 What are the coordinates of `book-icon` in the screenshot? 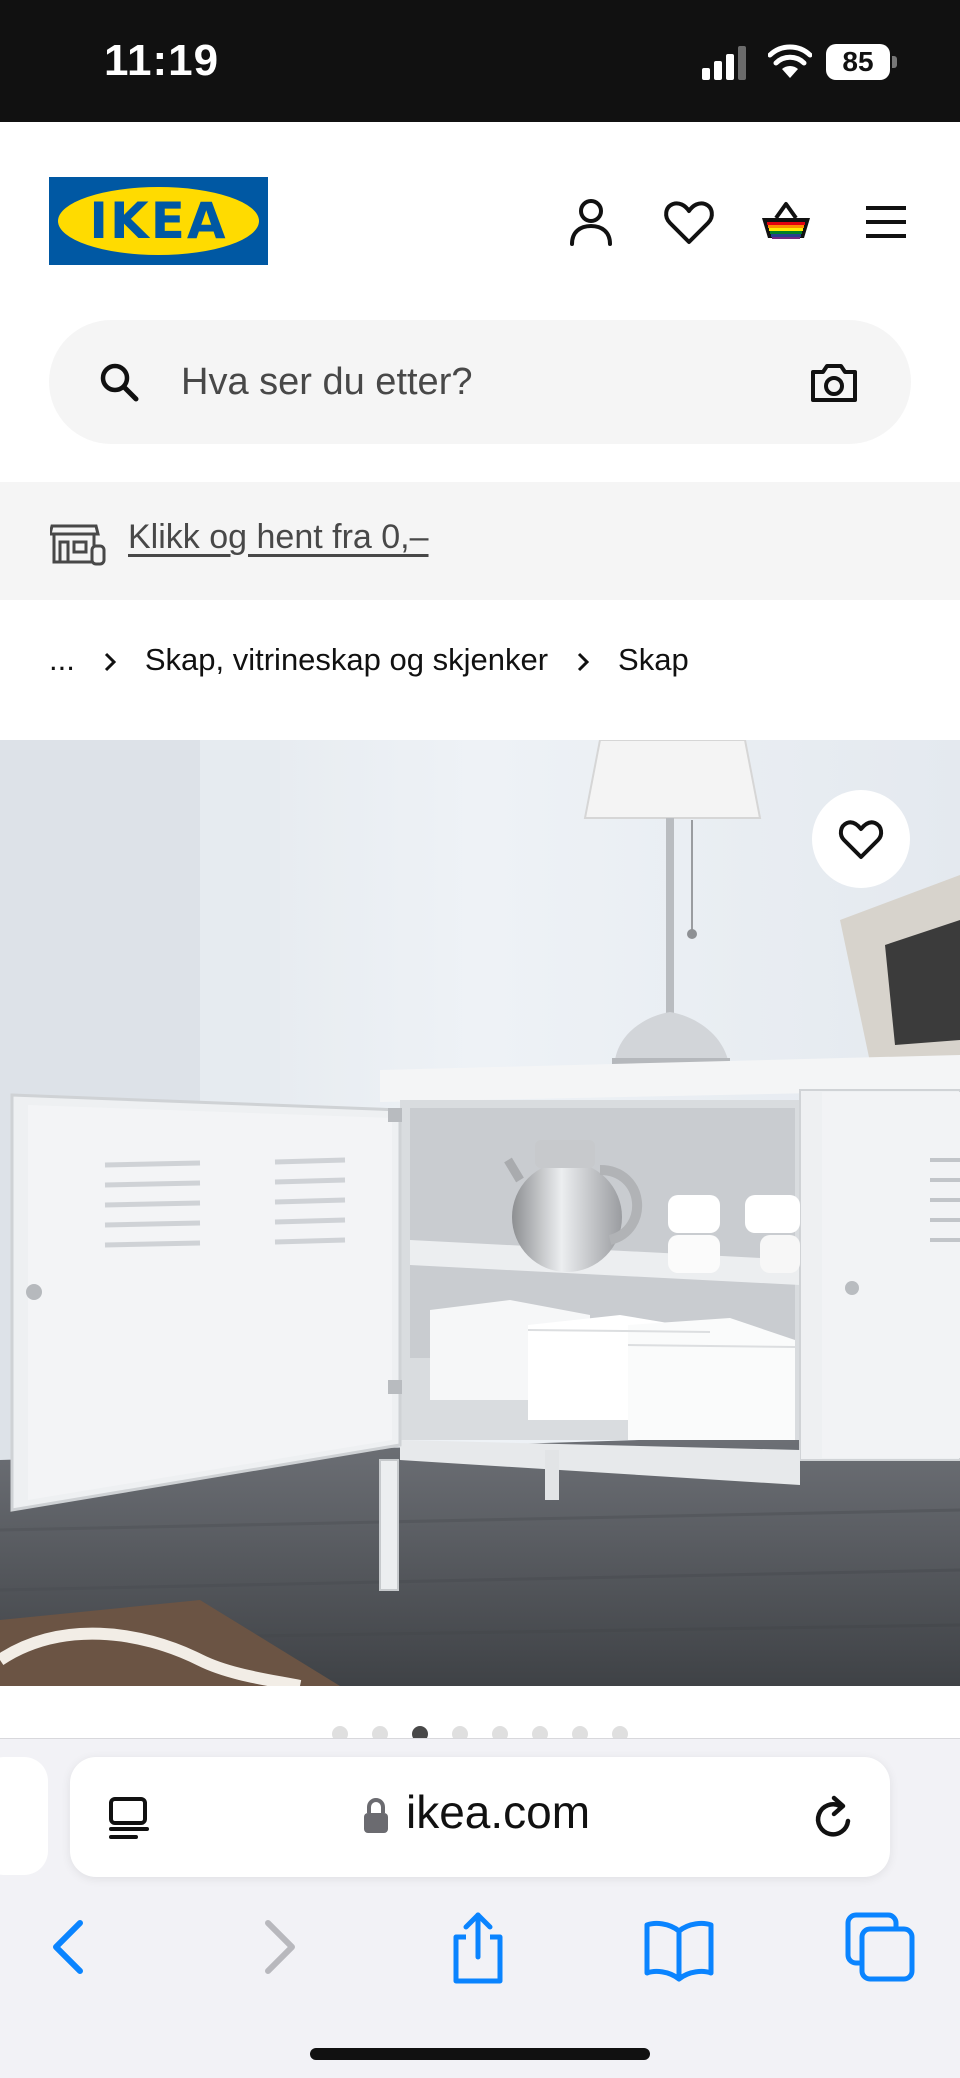 It's located at (679, 1951).